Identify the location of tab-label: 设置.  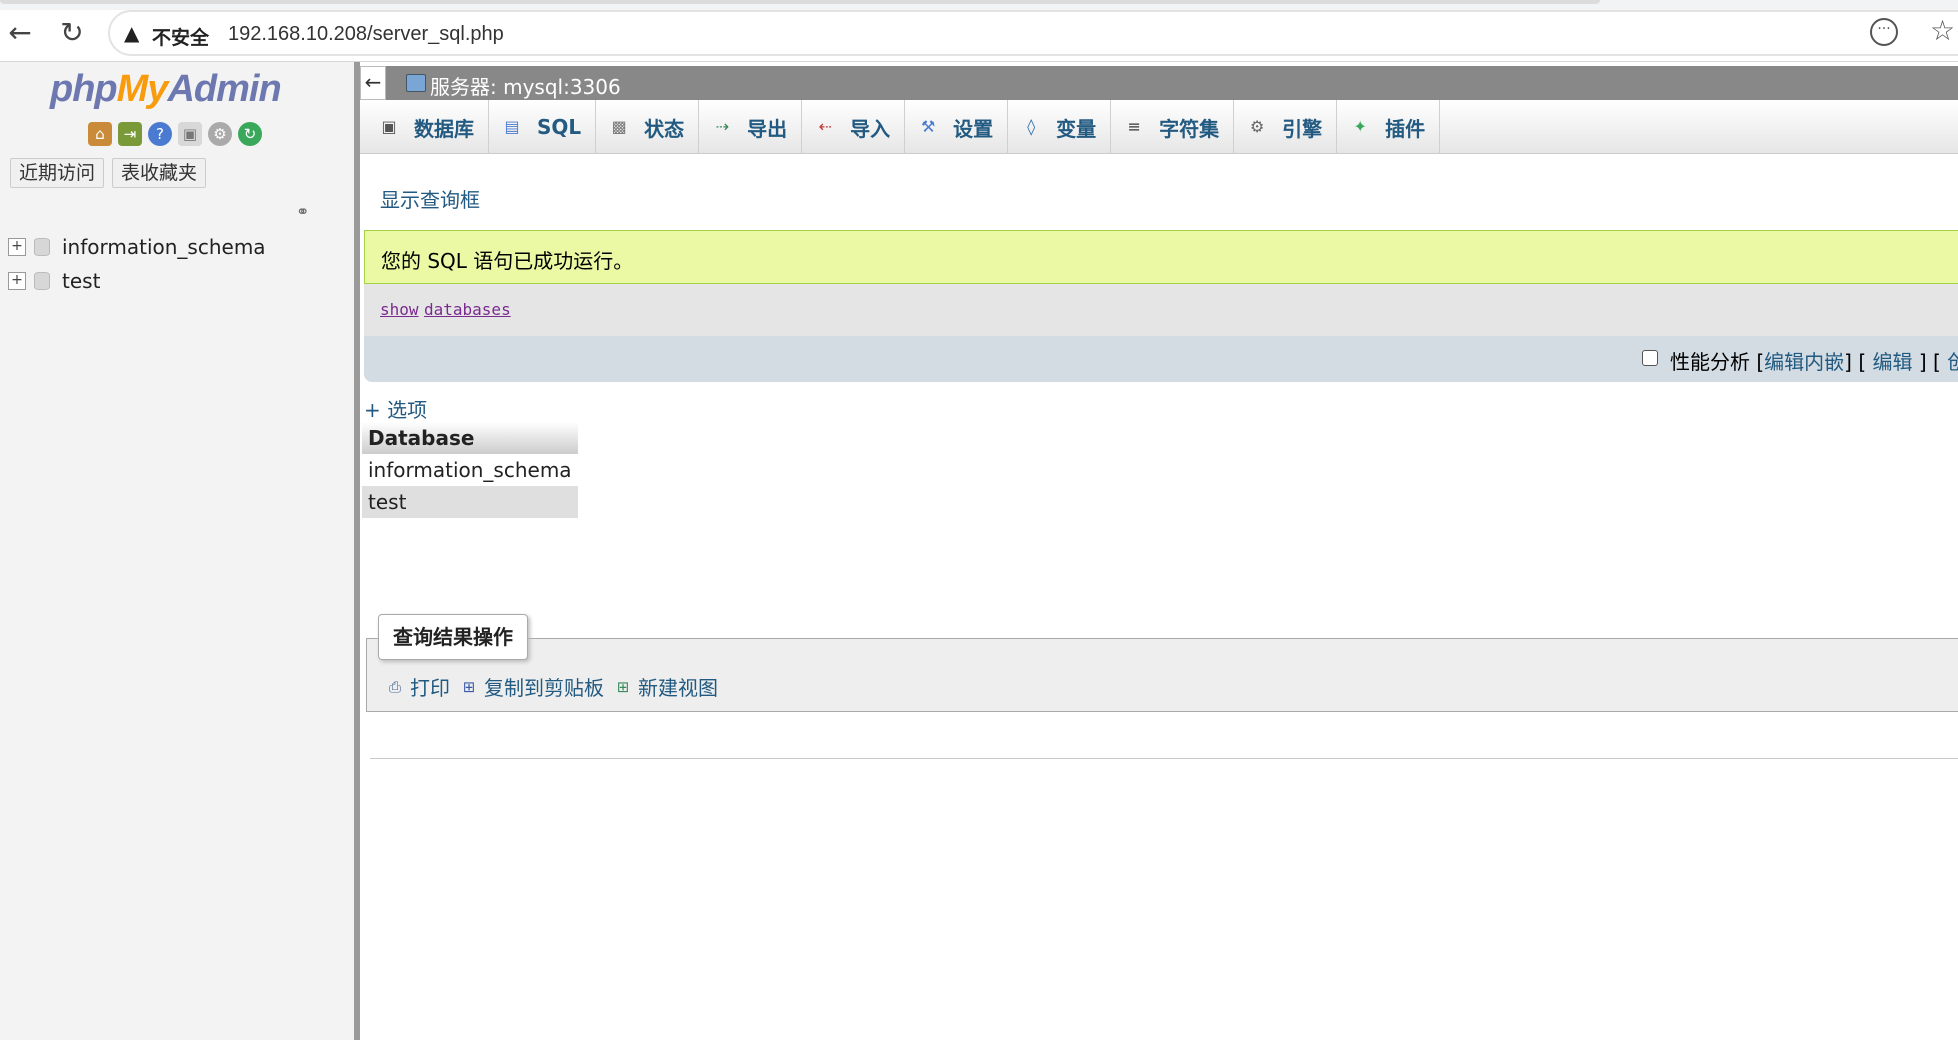
(973, 128).